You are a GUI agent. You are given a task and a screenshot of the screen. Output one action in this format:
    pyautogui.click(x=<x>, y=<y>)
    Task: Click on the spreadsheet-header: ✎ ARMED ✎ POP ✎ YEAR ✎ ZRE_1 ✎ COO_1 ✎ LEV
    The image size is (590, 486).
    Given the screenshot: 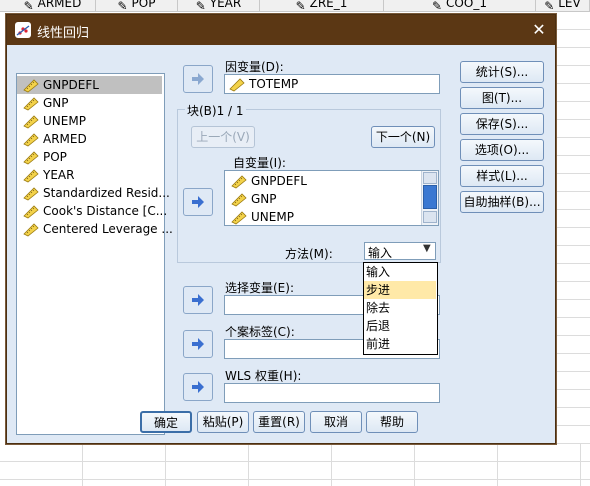 What is the action you would take?
    pyautogui.click(x=295, y=6)
    